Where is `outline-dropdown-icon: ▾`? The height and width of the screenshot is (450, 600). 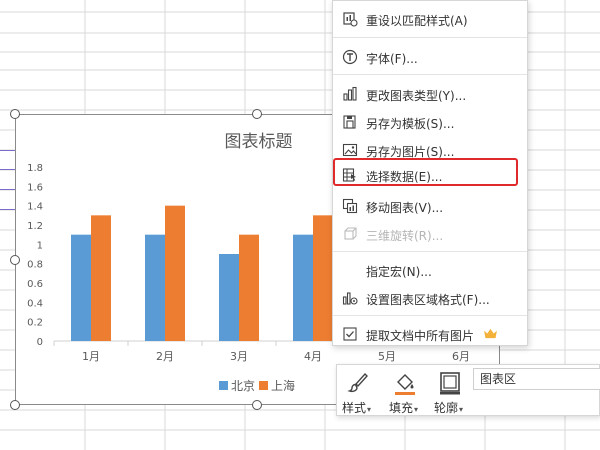
outline-dropdown-icon: ▾ is located at coordinates (461, 409).